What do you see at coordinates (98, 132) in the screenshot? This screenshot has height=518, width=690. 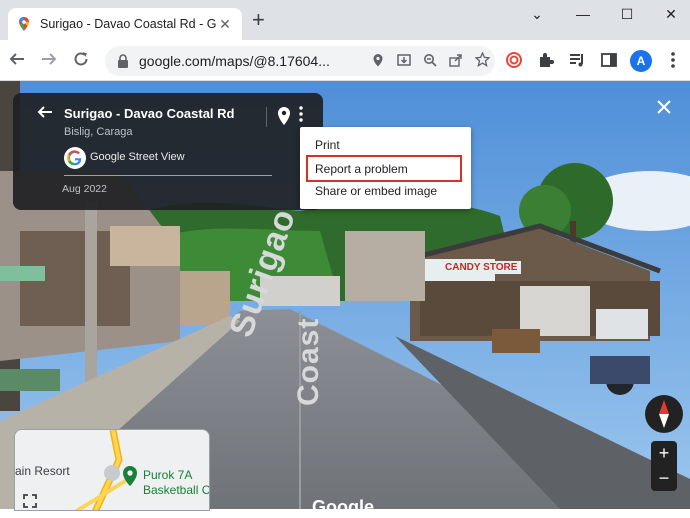 I see `location-subtitle: Bislig, Caraga` at bounding box center [98, 132].